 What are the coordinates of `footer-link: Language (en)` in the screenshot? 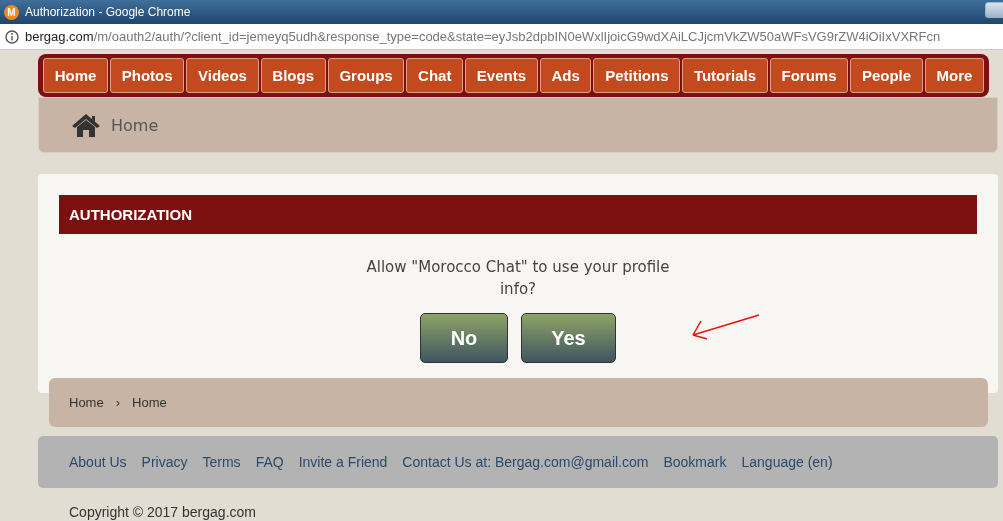 It's located at (787, 462).